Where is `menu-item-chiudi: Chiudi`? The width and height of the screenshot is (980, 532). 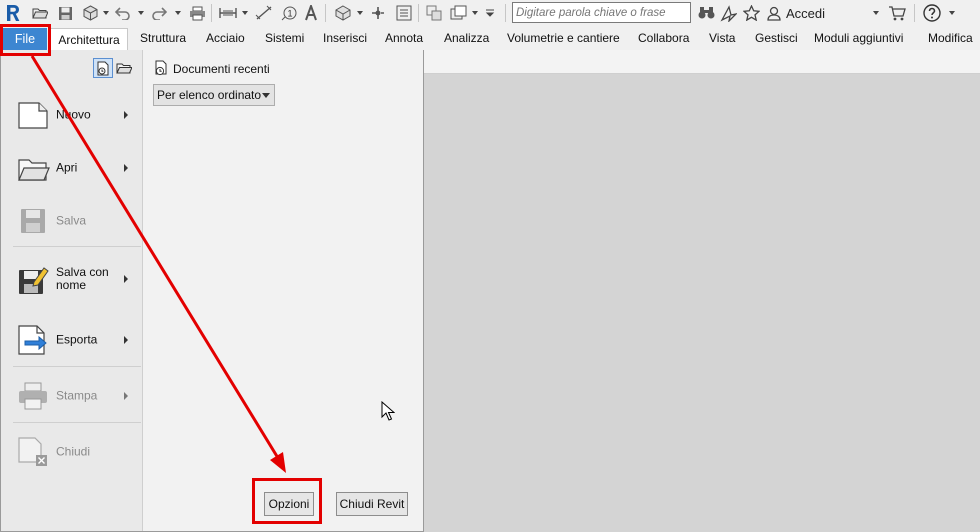 menu-item-chiudi: Chiudi is located at coordinates (71, 452).